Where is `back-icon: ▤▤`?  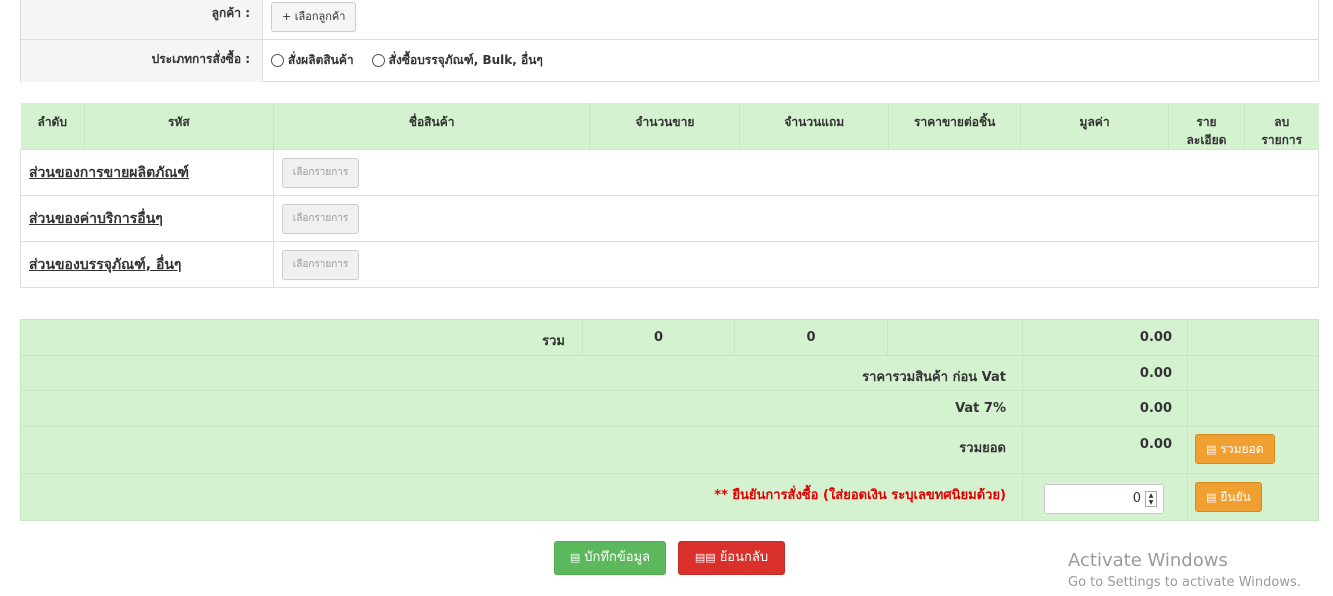 back-icon: ▤▤ is located at coordinates (705, 557).